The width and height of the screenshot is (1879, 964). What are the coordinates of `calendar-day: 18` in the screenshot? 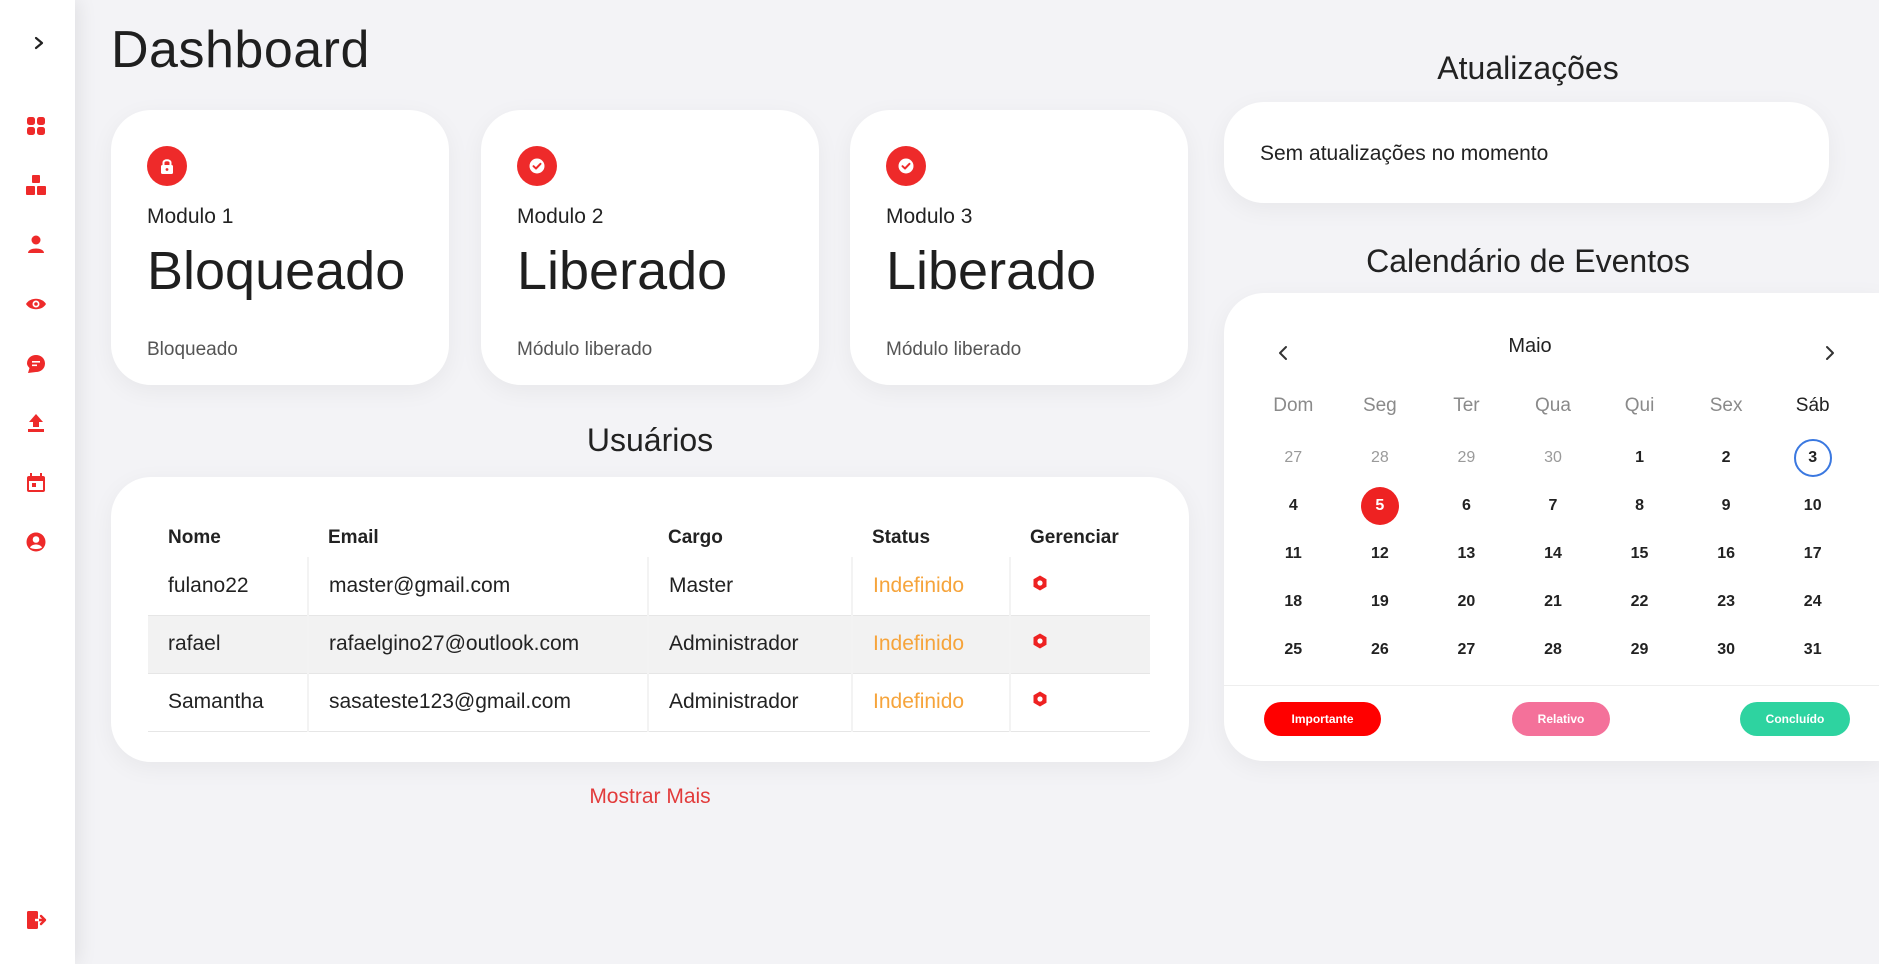 It's located at (1293, 602).